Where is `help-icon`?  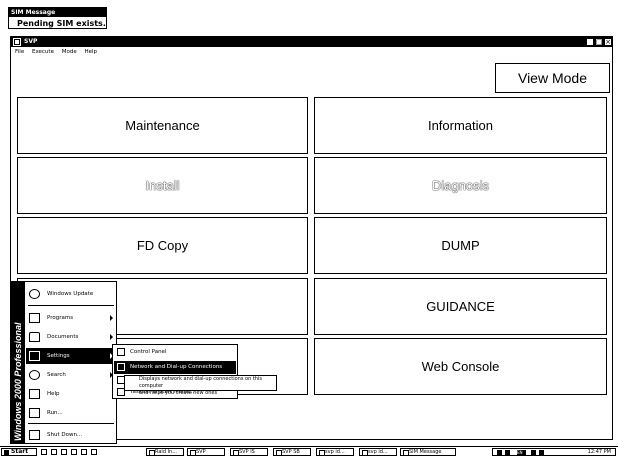 help-icon is located at coordinates (34, 394).